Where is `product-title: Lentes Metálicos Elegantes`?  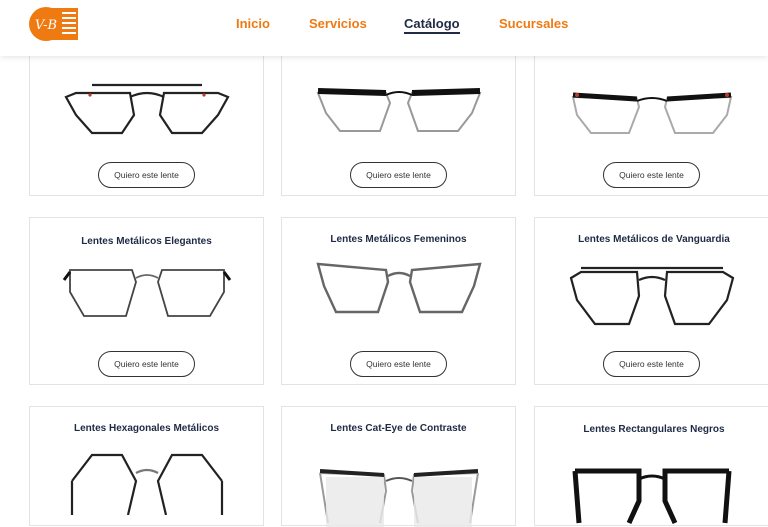
product-title: Lentes Metálicos Elegantes is located at coordinates (146, 241).